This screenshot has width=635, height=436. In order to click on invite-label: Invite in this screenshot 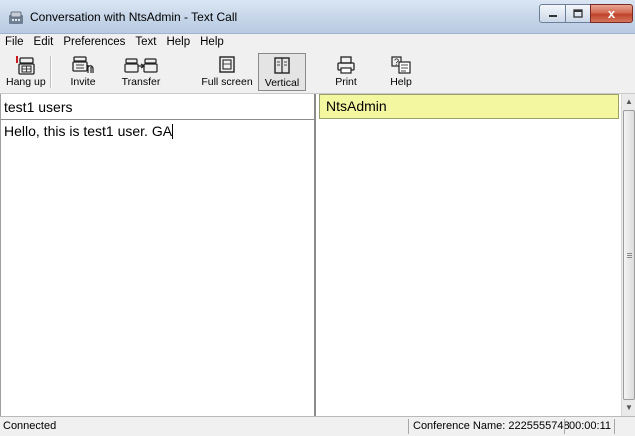, I will do `click(83, 82)`.